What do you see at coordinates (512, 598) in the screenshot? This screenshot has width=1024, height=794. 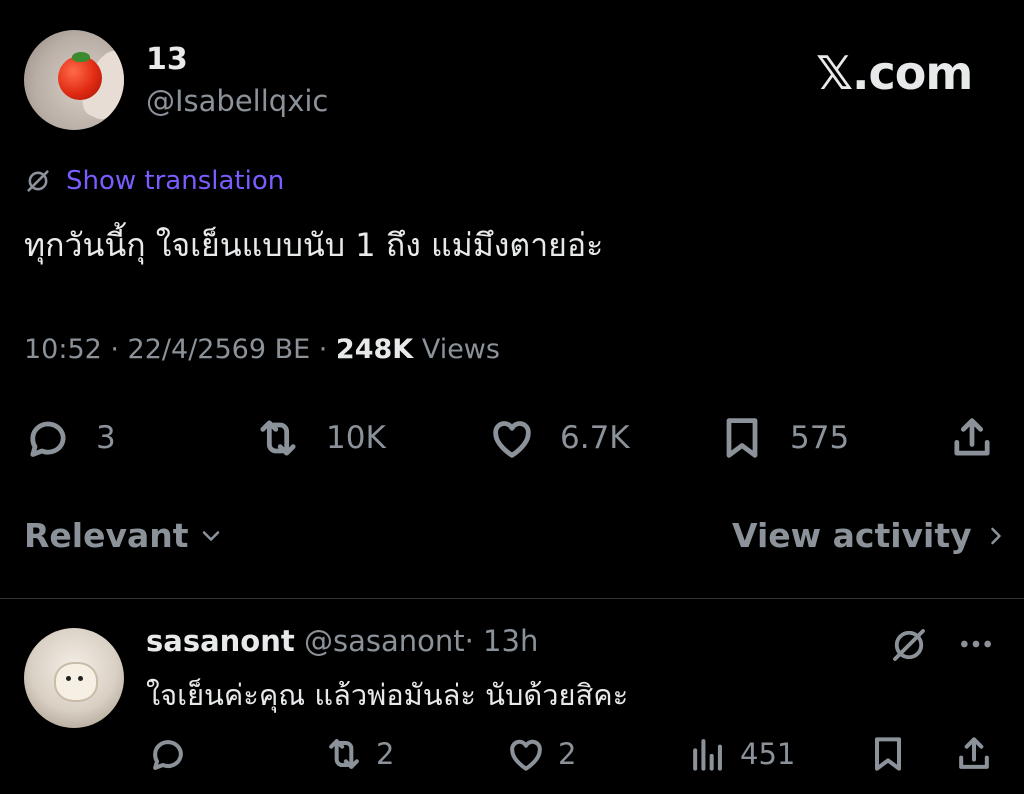 I see `divider` at bounding box center [512, 598].